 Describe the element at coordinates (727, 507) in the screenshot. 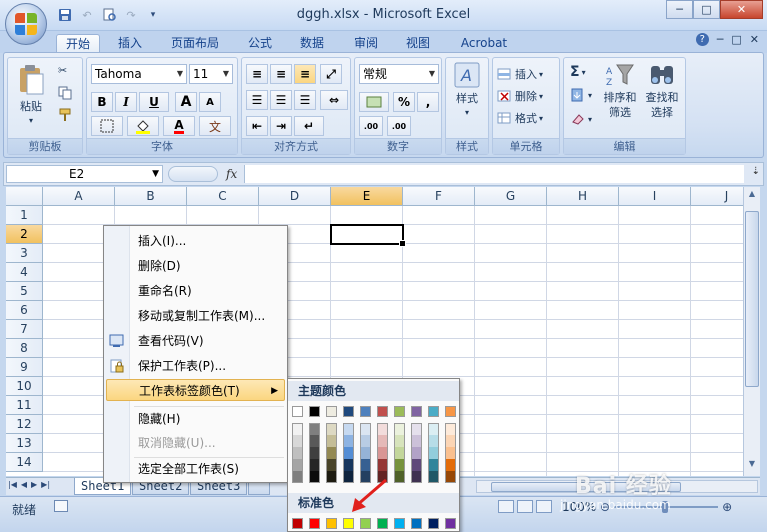

I see `zoom-in-icon: ⊕` at that location.